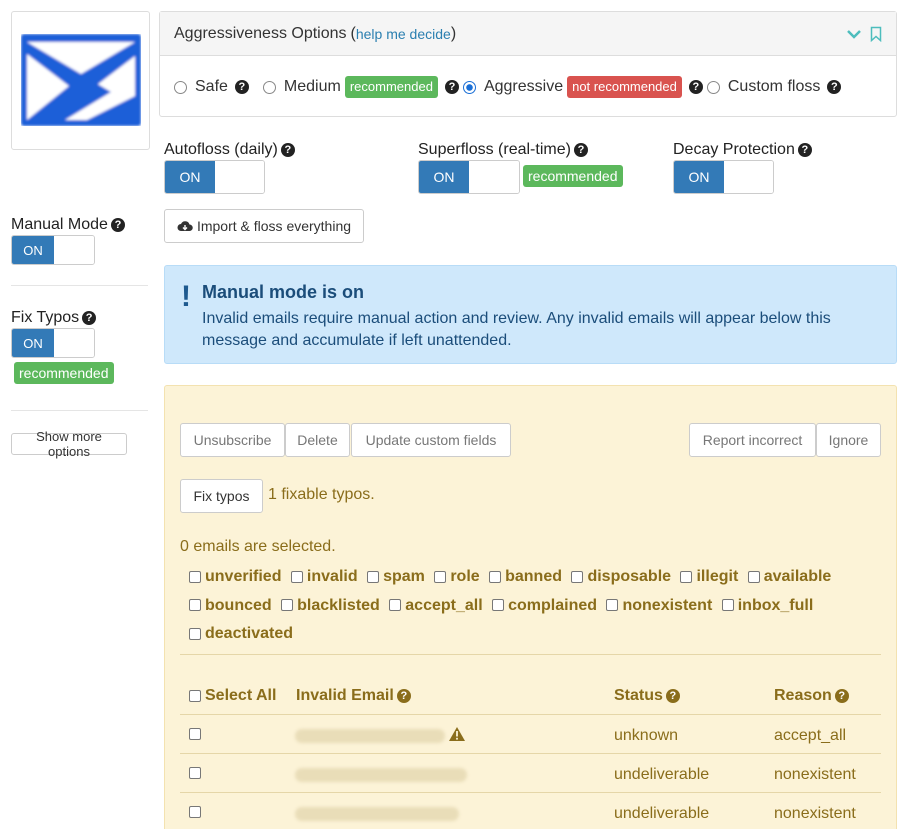 Image resolution: width=910 pixels, height=829 pixels. I want to click on filter-disposable: disposable, so click(621, 576).